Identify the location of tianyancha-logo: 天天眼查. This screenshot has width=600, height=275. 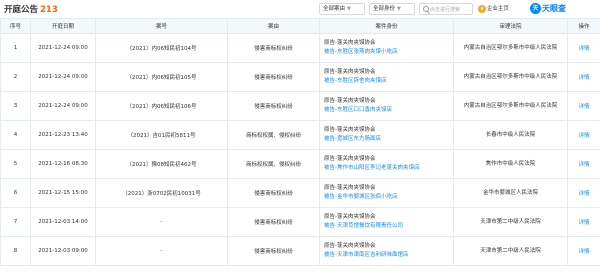
(548, 9).